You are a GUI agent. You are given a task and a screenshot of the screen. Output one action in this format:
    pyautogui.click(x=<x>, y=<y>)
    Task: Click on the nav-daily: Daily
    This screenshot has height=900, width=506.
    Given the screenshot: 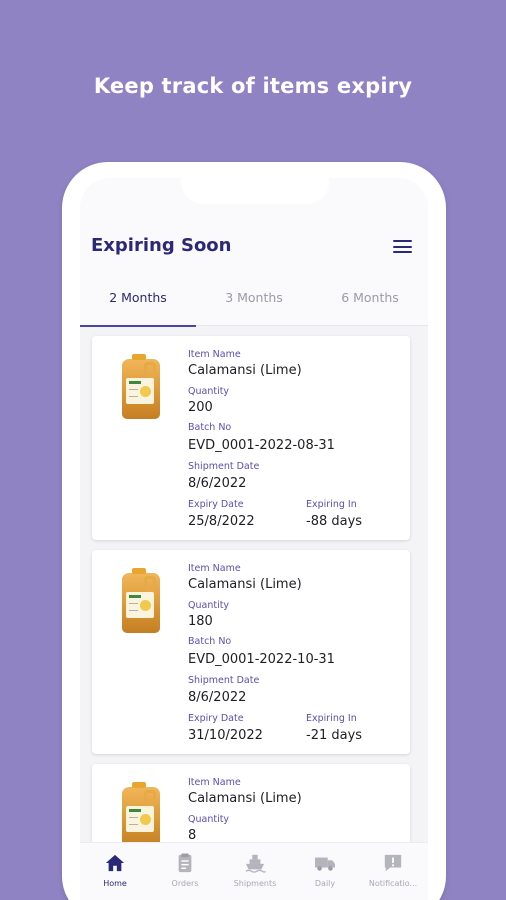 What is the action you would take?
    pyautogui.click(x=325, y=870)
    